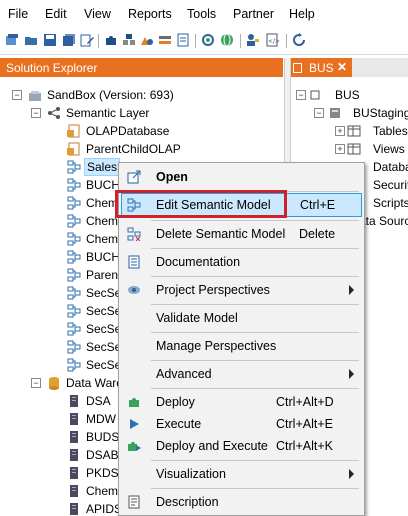 The image size is (408, 516). Describe the element at coordinates (390, 203) in the screenshot. I see `tree-node-label: Scripts` at that location.